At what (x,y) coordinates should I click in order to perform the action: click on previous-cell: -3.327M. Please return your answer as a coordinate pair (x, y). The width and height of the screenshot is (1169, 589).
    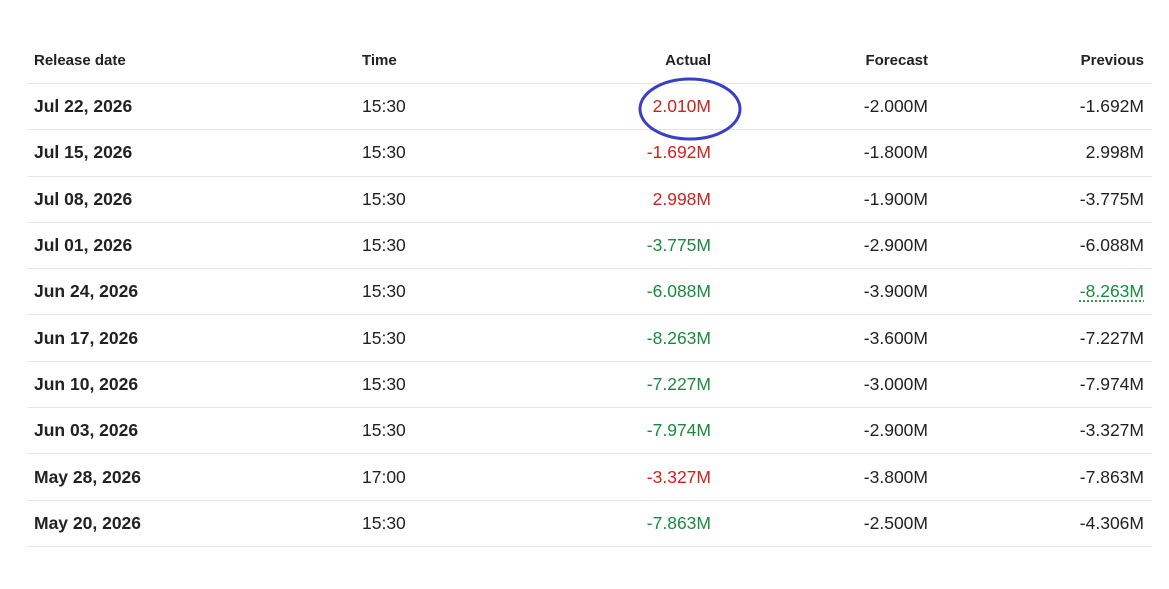
    Looking at the image, I should click on (1111, 430).